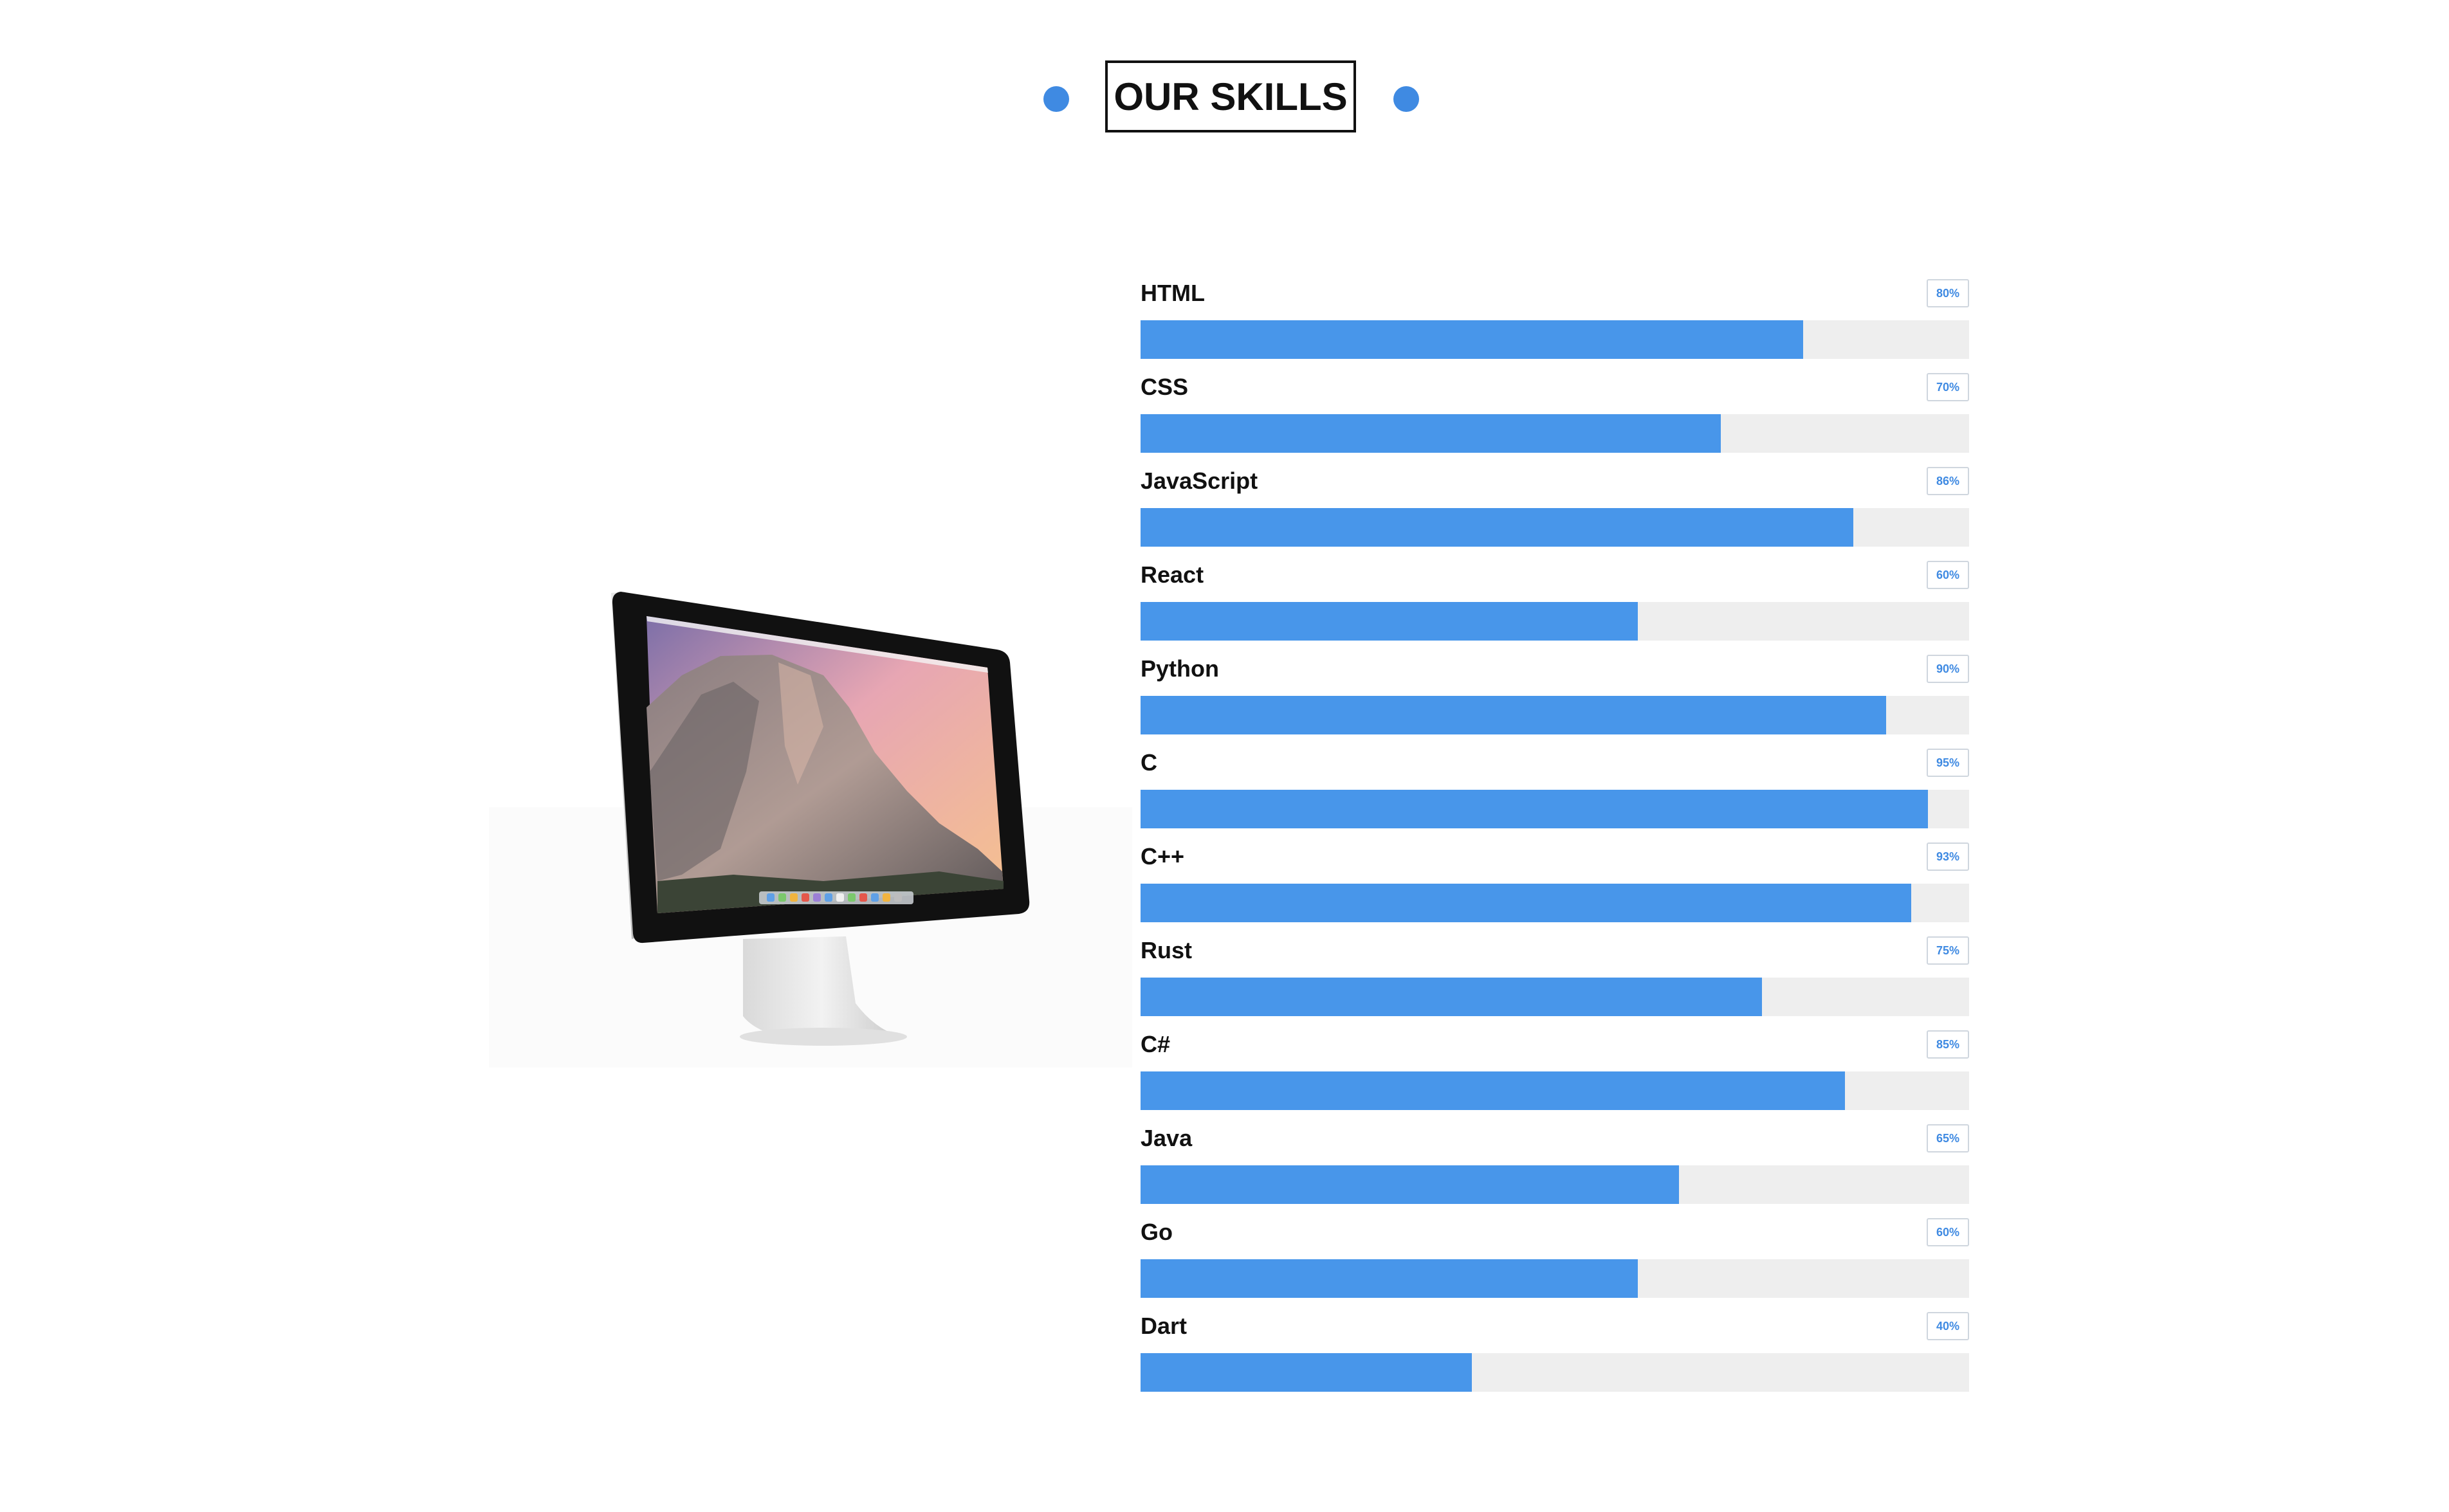 Image resolution: width=2449 pixels, height=1512 pixels. I want to click on skill-item-javascript: JavaScript 86%, so click(1555, 511).